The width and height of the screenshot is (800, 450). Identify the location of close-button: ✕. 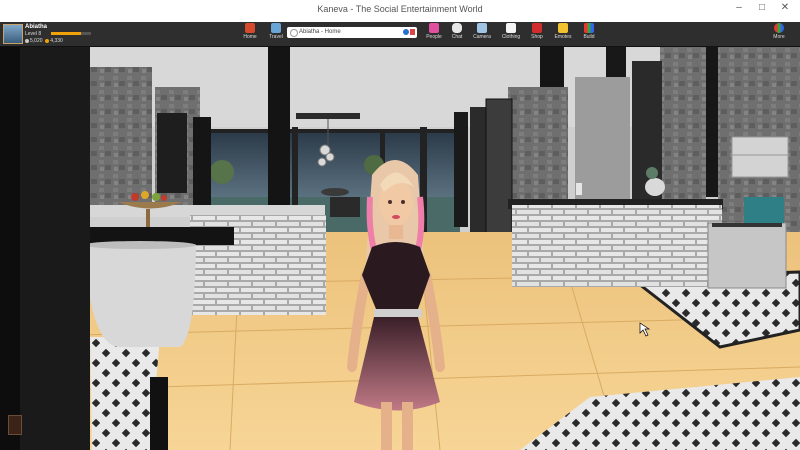
(785, 8).